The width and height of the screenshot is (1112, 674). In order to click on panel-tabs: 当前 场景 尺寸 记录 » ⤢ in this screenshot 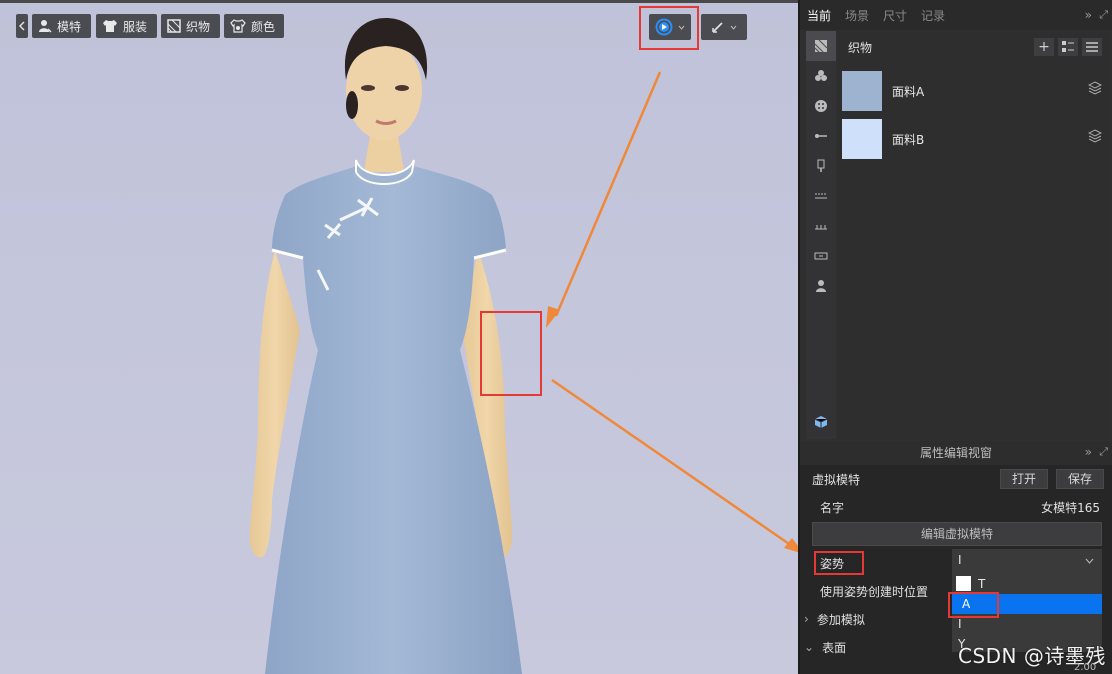, I will do `click(956, 15)`.